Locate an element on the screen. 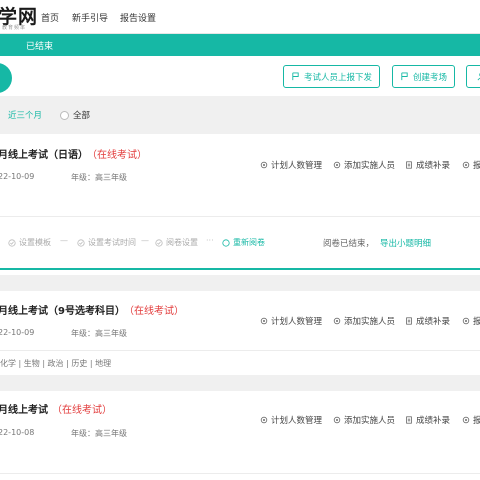 The width and height of the screenshot is (480, 480). step-label: 重新阅卷 is located at coordinates (249, 242).